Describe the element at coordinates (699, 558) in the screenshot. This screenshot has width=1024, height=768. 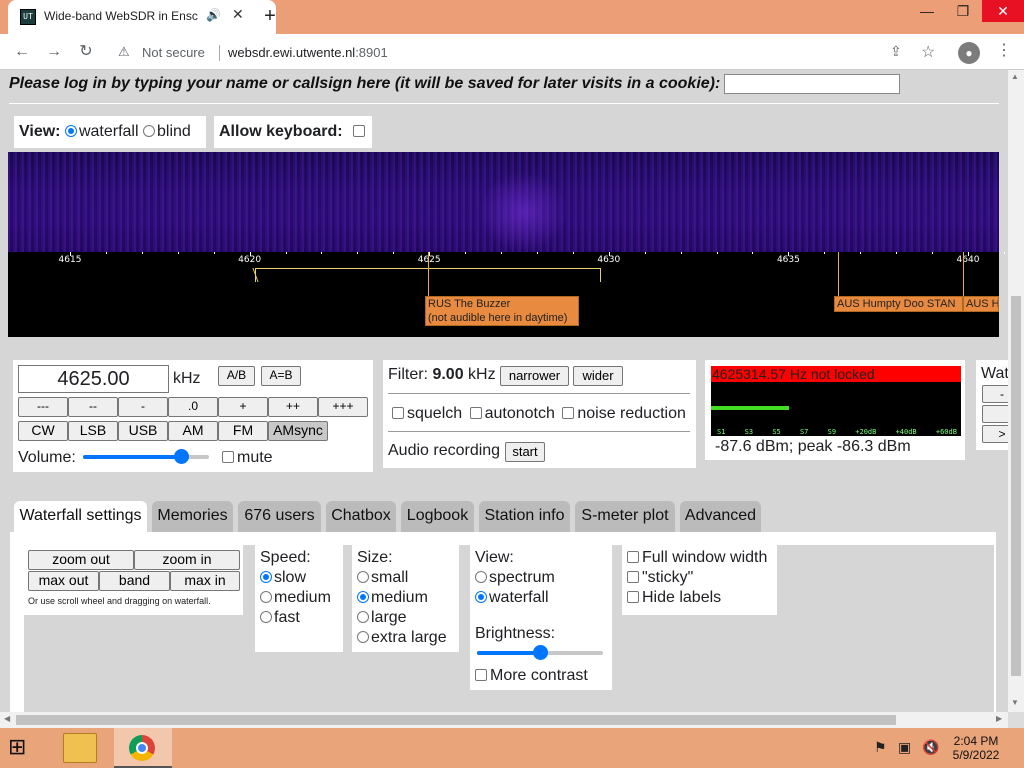
I see `full-window-option: Full window width` at that location.